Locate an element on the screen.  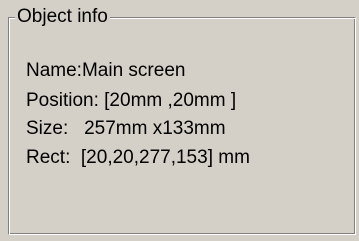
object-name-text: Name:Main screen is located at coordinates (106, 70).